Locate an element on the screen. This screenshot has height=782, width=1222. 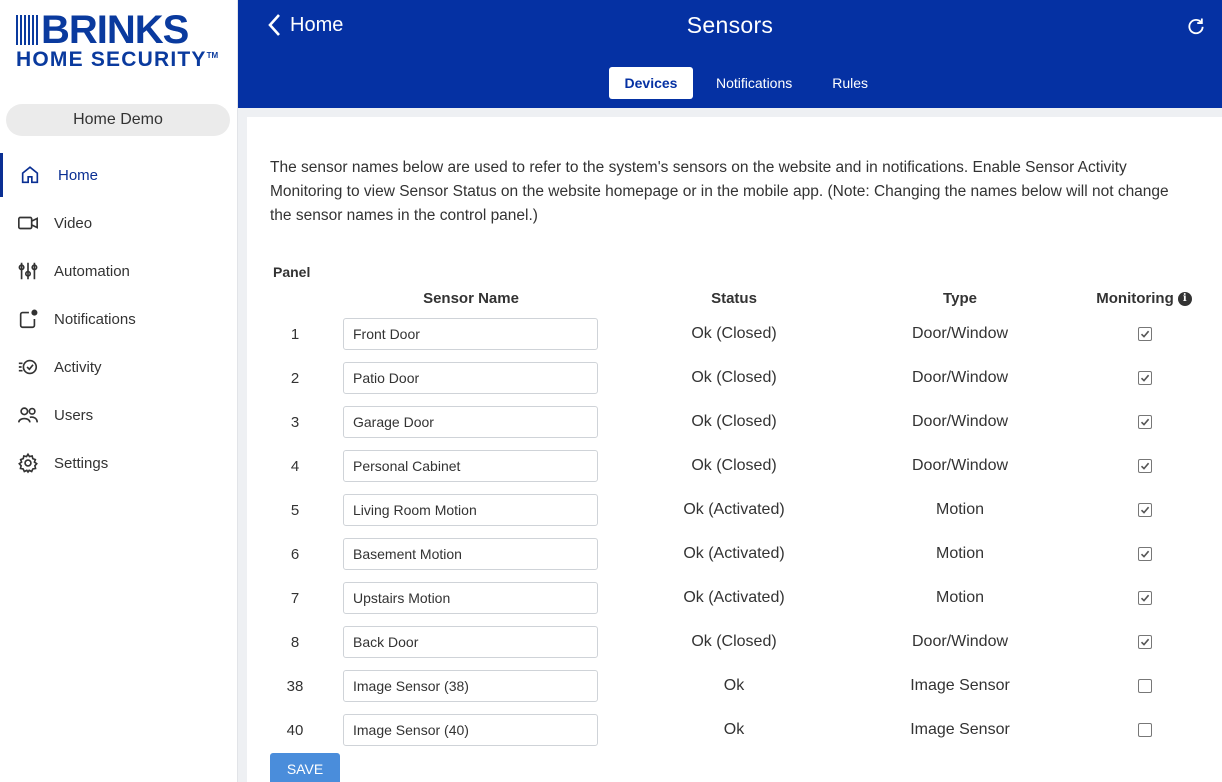
table-row: 38 Ok Image Sensor is located at coordinates (734, 686).